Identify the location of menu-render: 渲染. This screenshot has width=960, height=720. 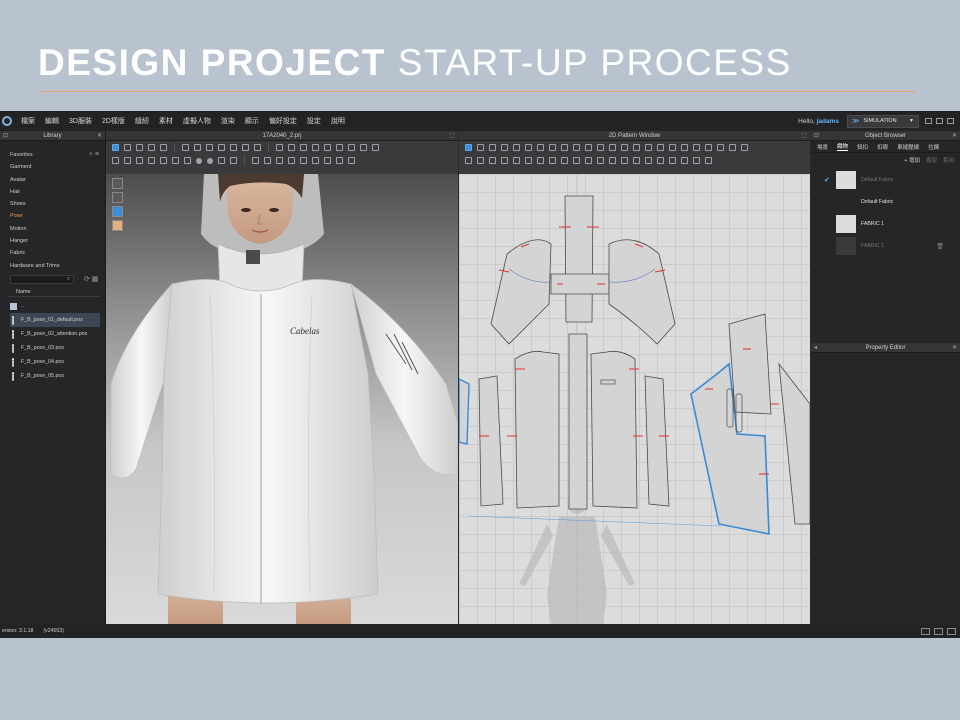
(228, 121).